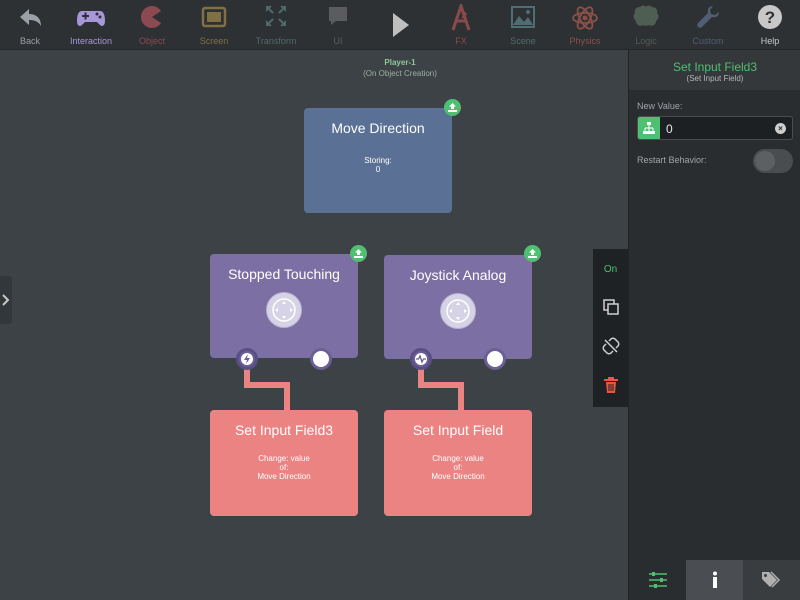 The width and height of the screenshot is (800, 600). What do you see at coordinates (610, 307) in the screenshot?
I see `duplicate-icon` at bounding box center [610, 307].